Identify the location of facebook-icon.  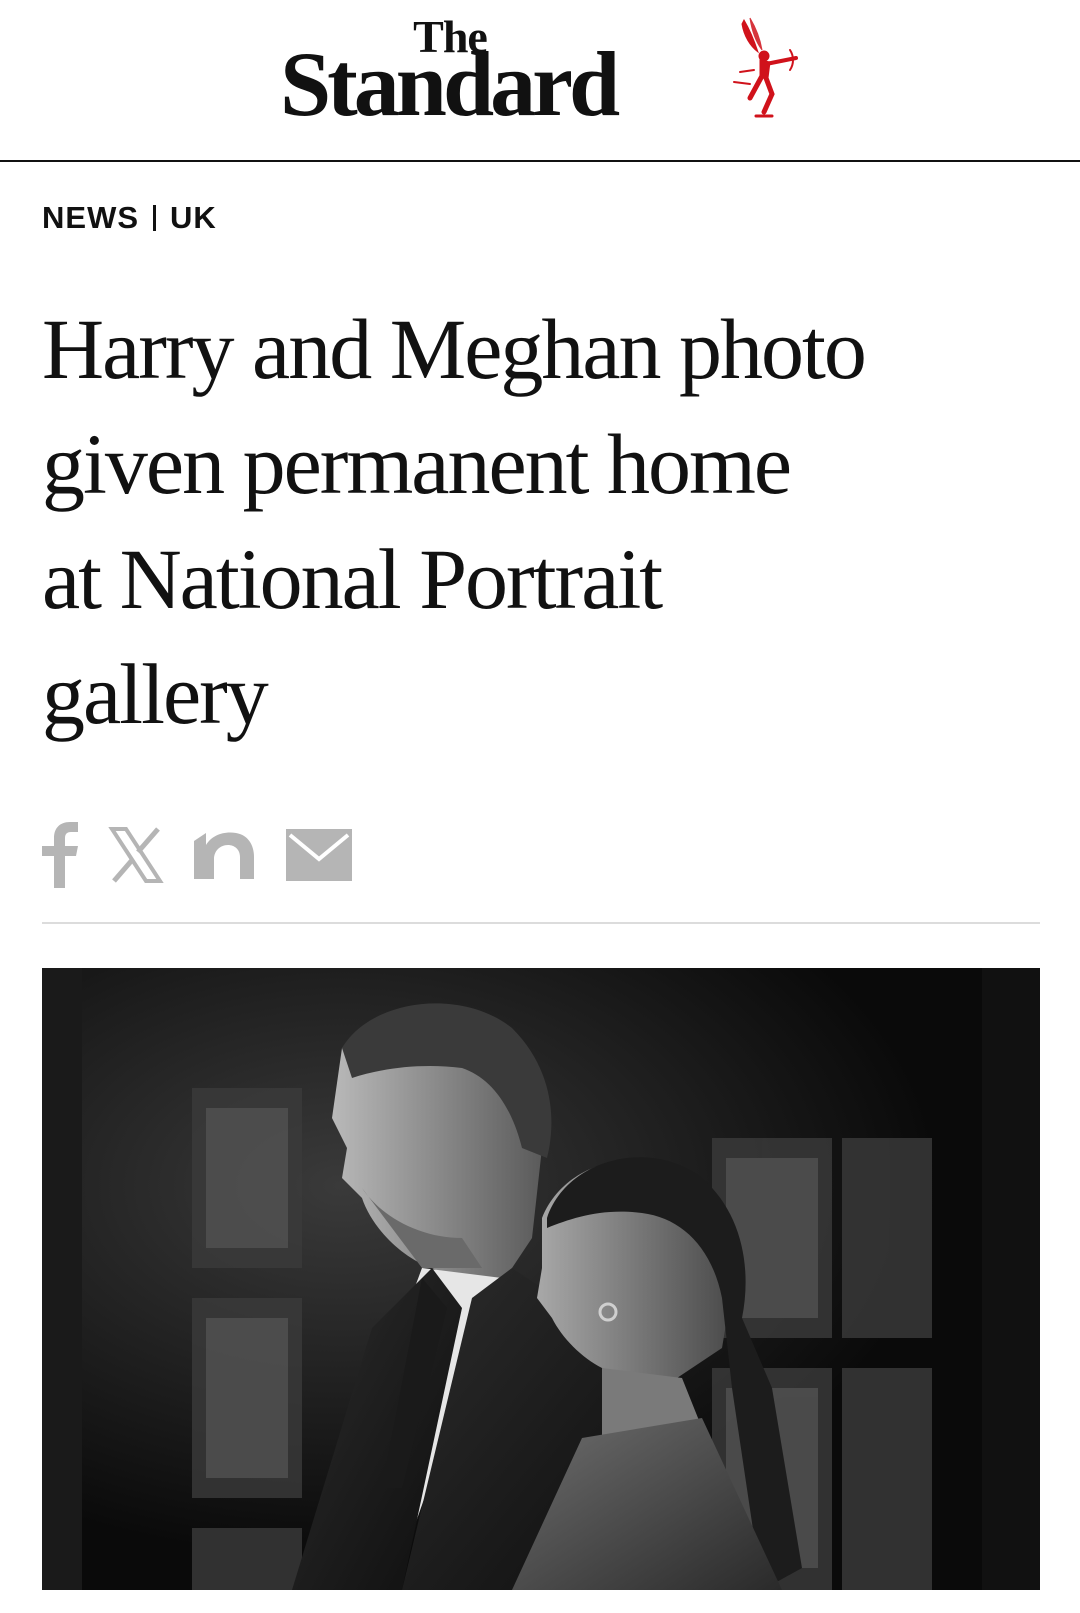
(60, 855).